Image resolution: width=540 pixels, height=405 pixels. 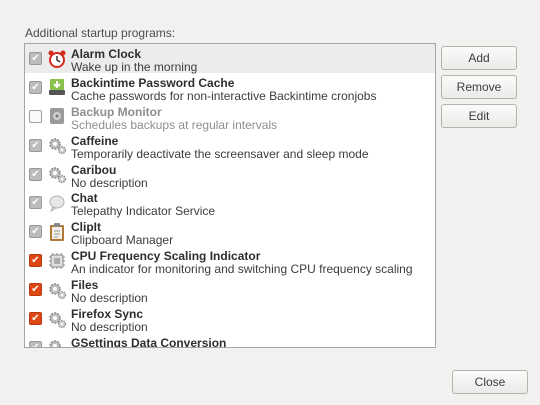 What do you see at coordinates (149, 341) in the screenshot?
I see `program-name: GSettings Data Conversion` at bounding box center [149, 341].